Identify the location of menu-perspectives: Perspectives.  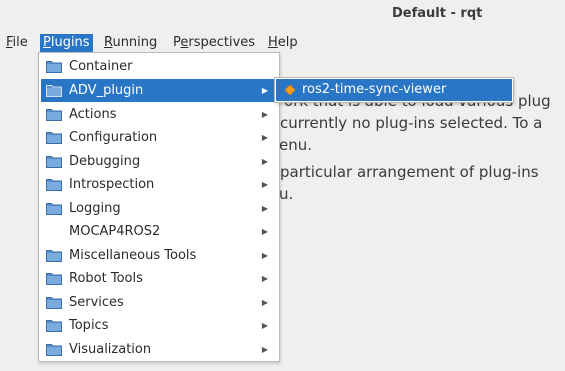
(214, 43).